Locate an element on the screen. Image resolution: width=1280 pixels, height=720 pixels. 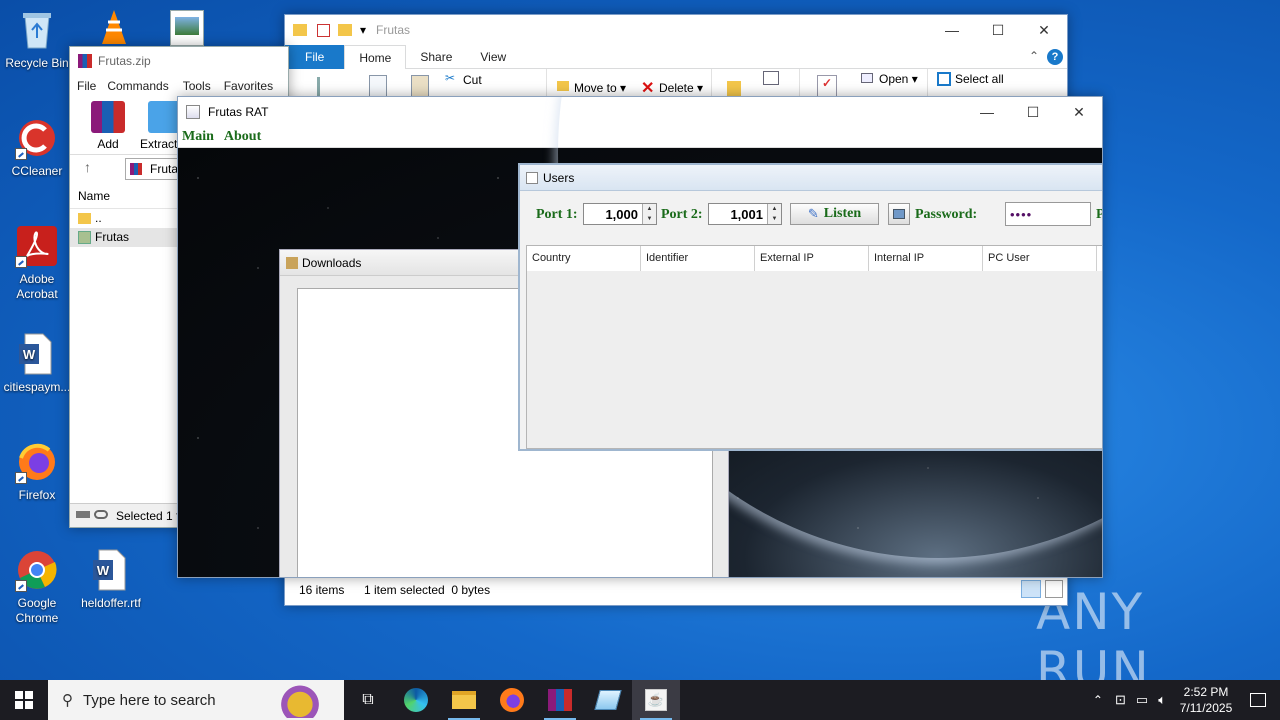
start-button is located at coordinates (24, 700).